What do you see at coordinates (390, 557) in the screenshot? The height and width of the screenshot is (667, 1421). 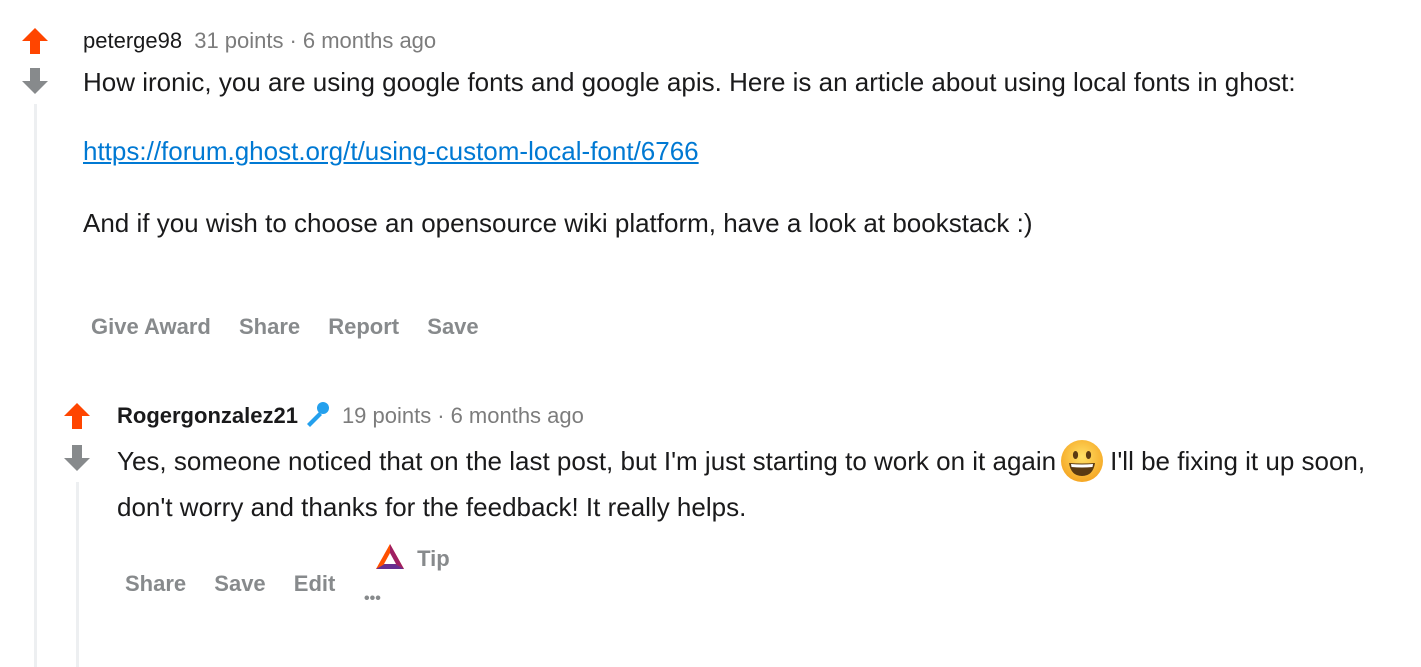 I see `bat-triangle-icon` at bounding box center [390, 557].